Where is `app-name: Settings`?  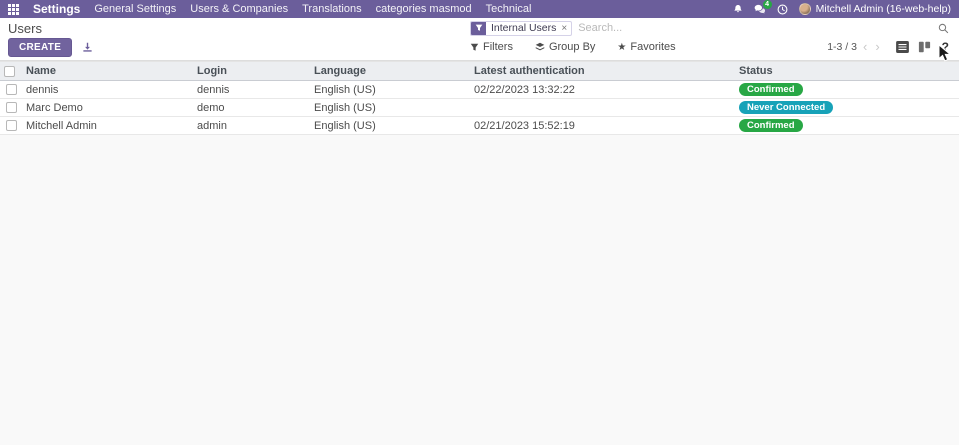
app-name: Settings is located at coordinates (56, 9).